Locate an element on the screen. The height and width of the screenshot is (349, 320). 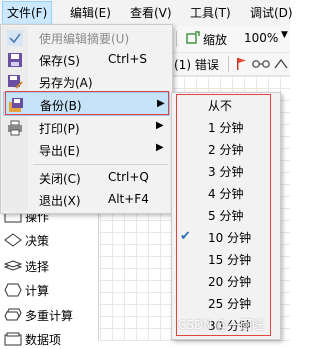
menu-item-save: 保存(S) Ctrl+S is located at coordinates (86, 60).